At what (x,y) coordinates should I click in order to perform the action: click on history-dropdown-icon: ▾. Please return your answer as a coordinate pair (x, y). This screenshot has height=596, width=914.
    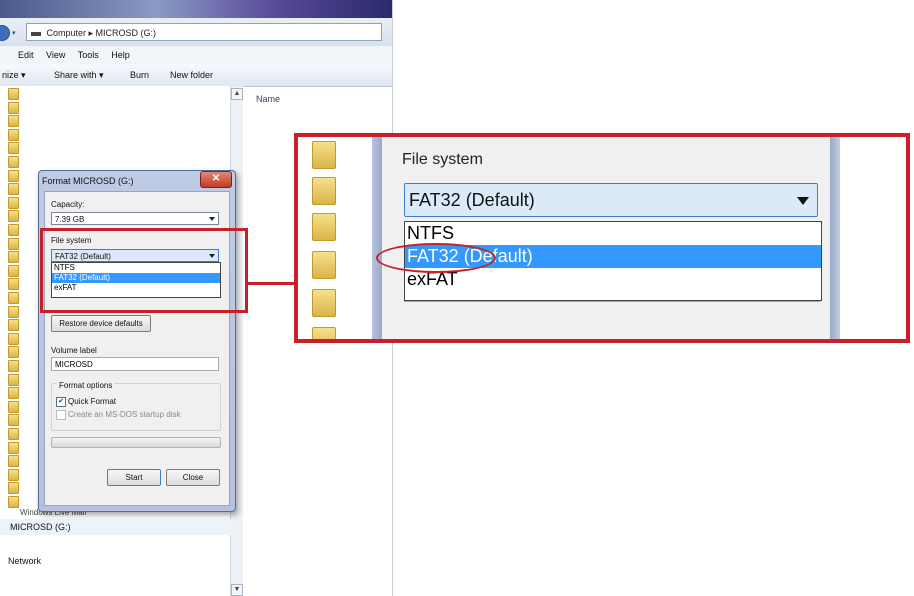
    Looking at the image, I should click on (14, 33).